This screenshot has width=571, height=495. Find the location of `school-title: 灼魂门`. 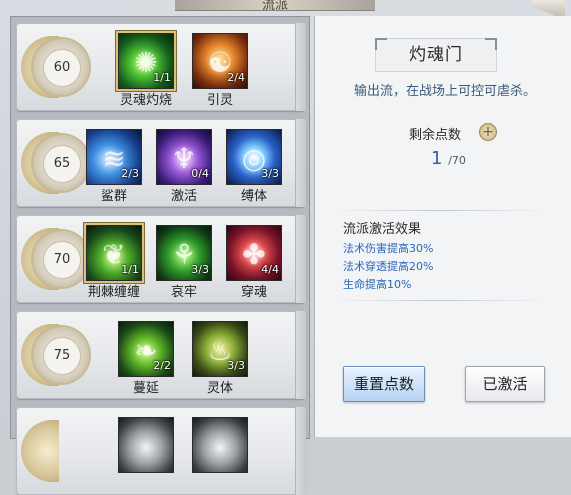

school-title: 灼魂门 is located at coordinates (436, 55).